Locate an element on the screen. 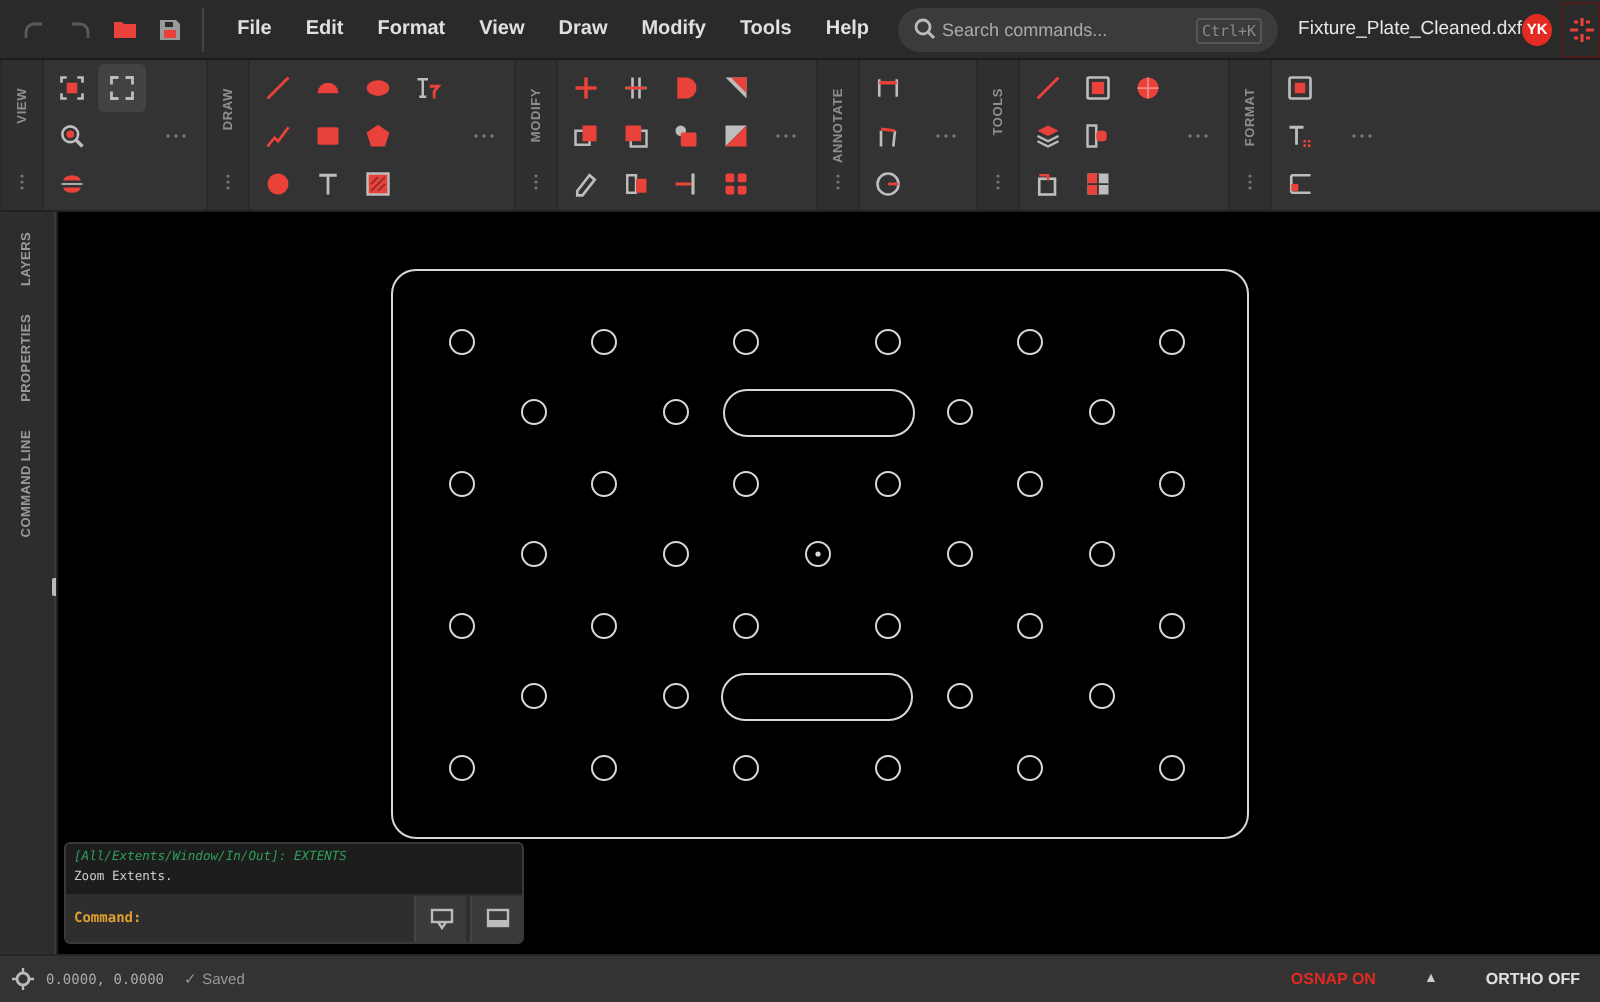 This screenshot has width=1600, height=1002. copy-icon is located at coordinates (586, 136).